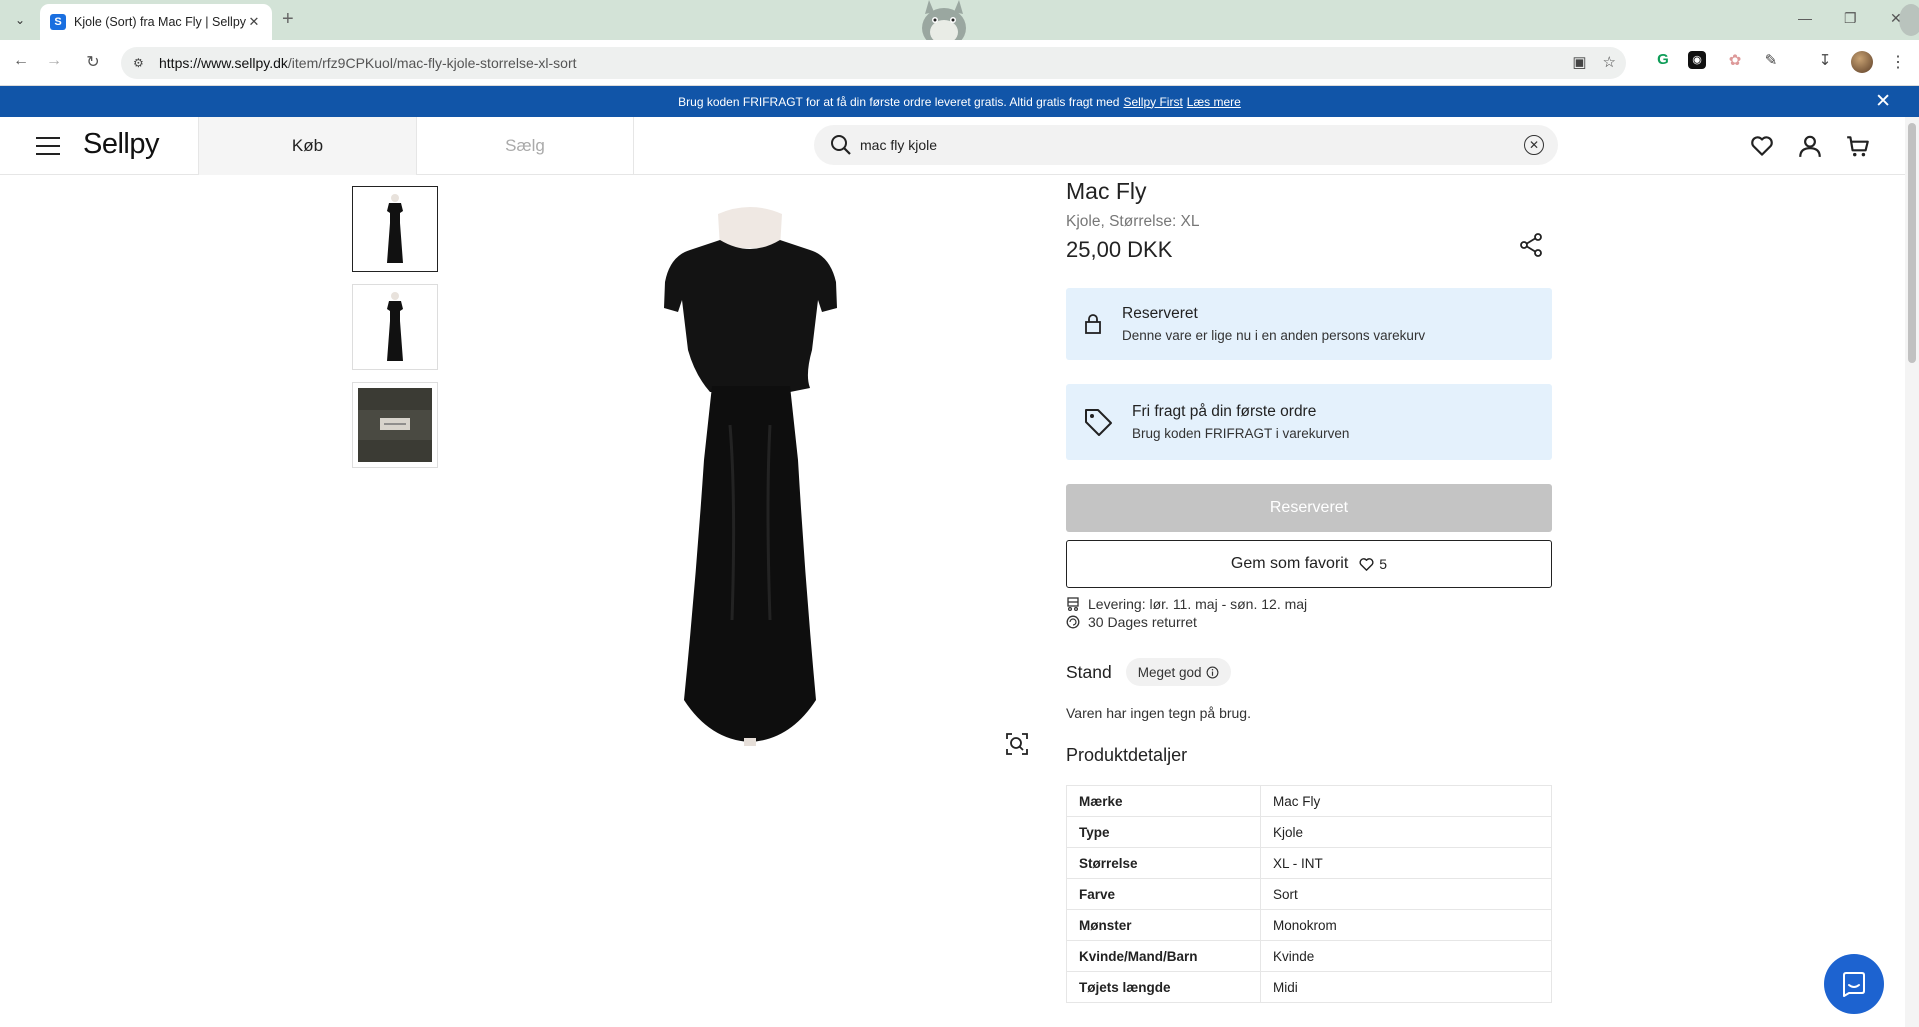 This screenshot has width=1919, height=1027. I want to click on tab-title: Kjole (Sort) fra Mac Fly | Sellpy, so click(160, 22).